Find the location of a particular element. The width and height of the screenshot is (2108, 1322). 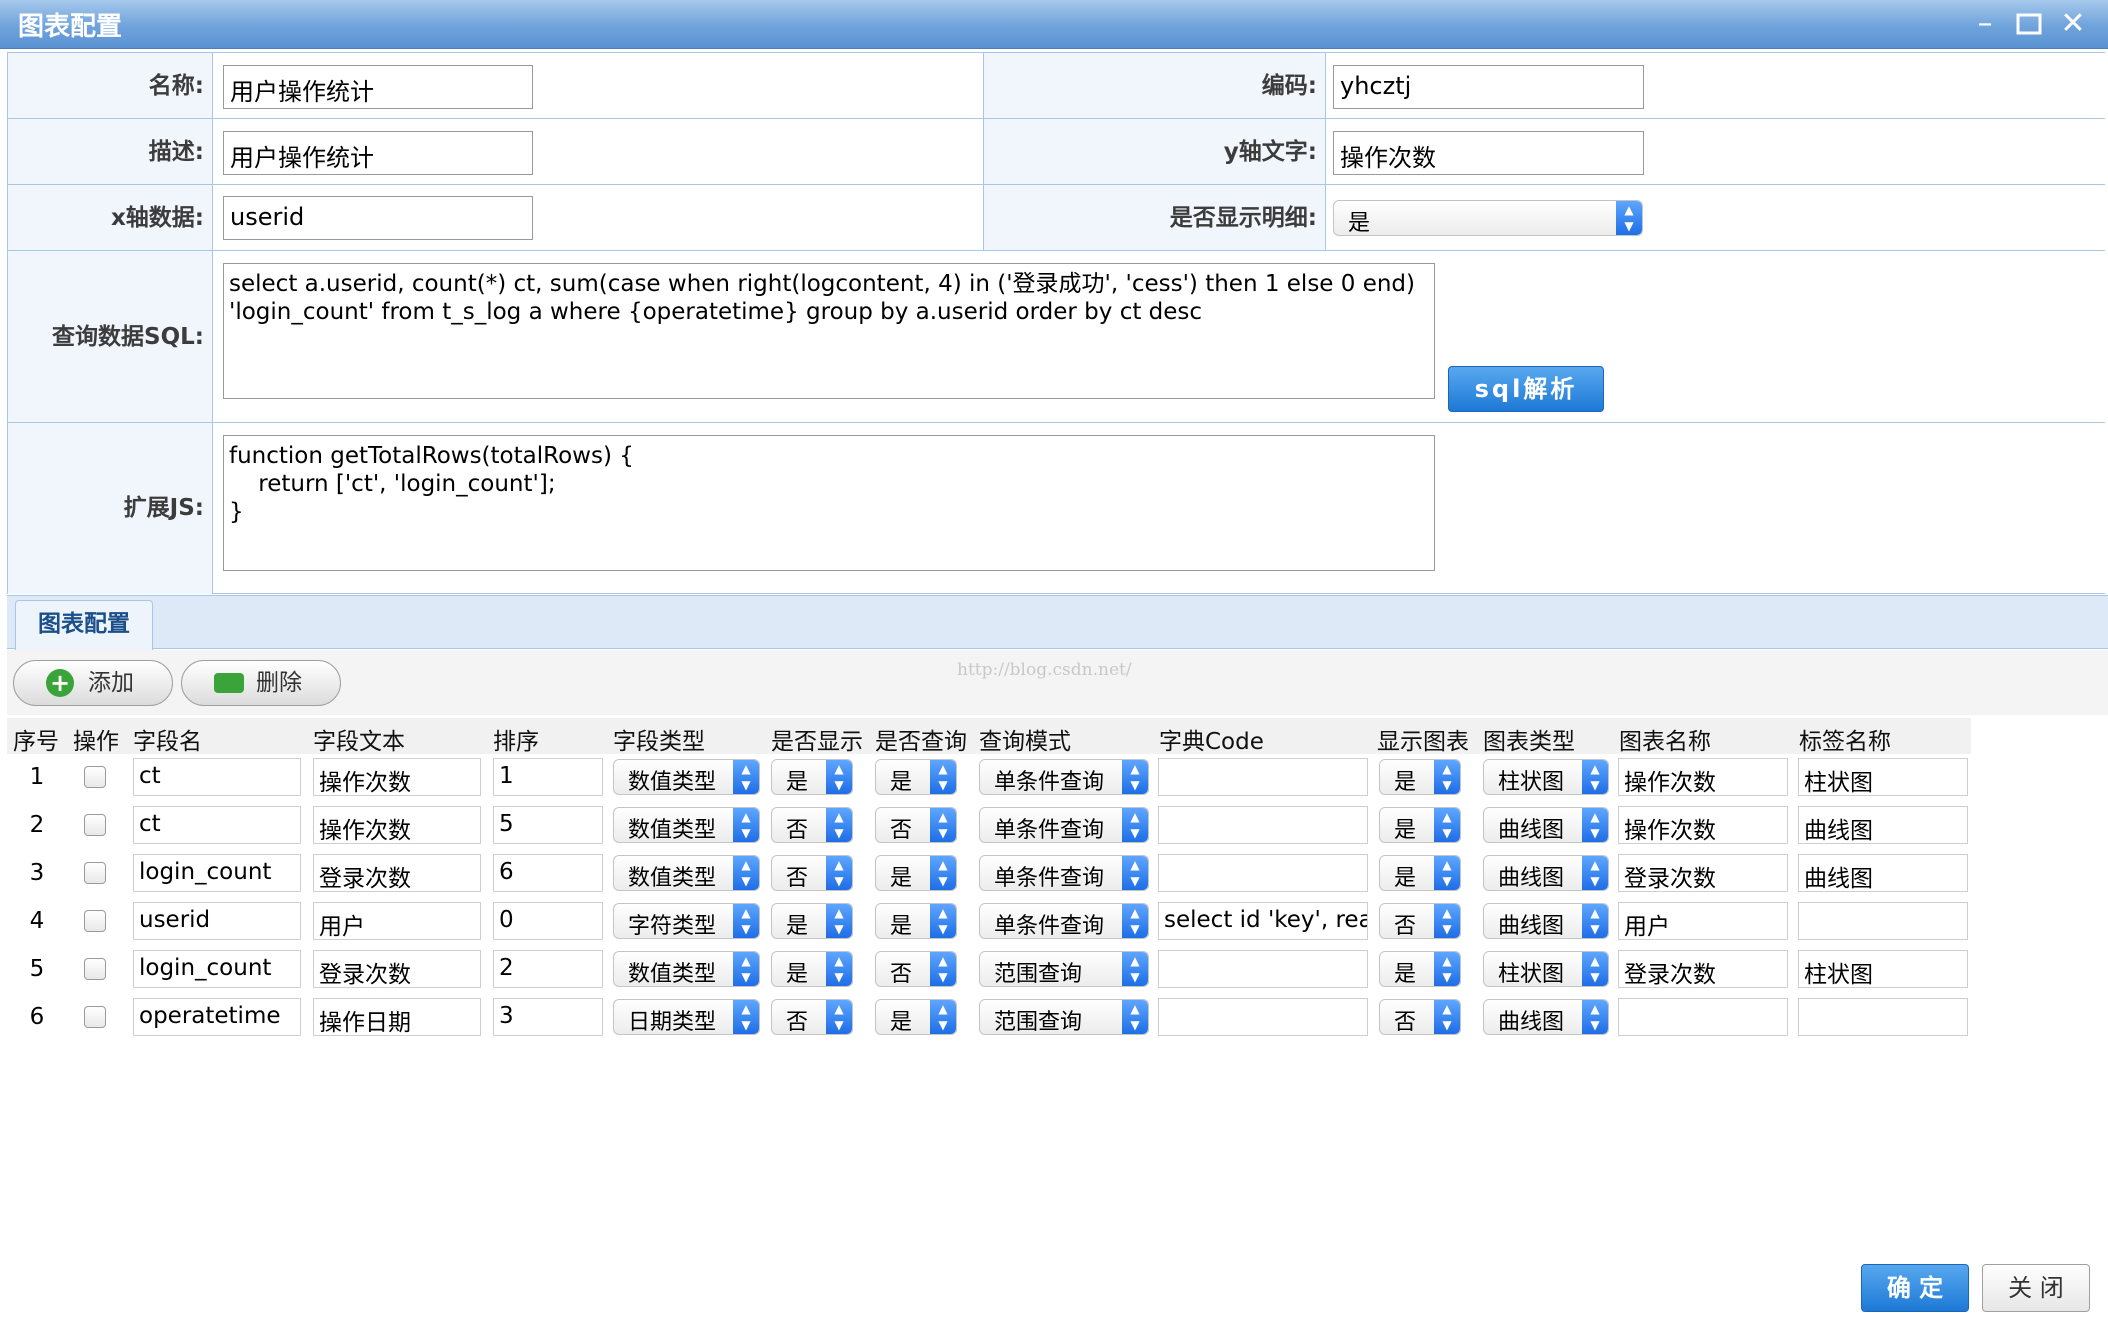

code-input: yhcztj is located at coordinates (1488, 87).